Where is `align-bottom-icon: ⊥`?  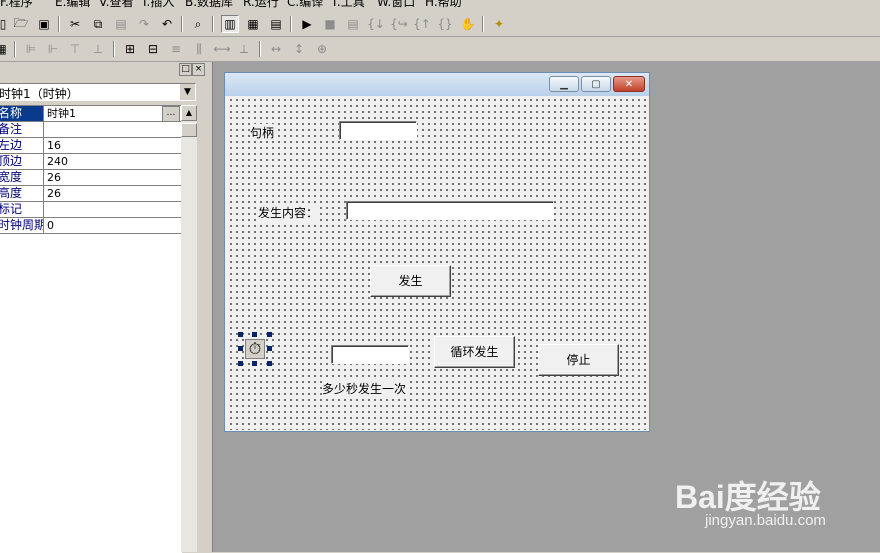
align-bottom-icon: ⊥ is located at coordinates (98, 49).